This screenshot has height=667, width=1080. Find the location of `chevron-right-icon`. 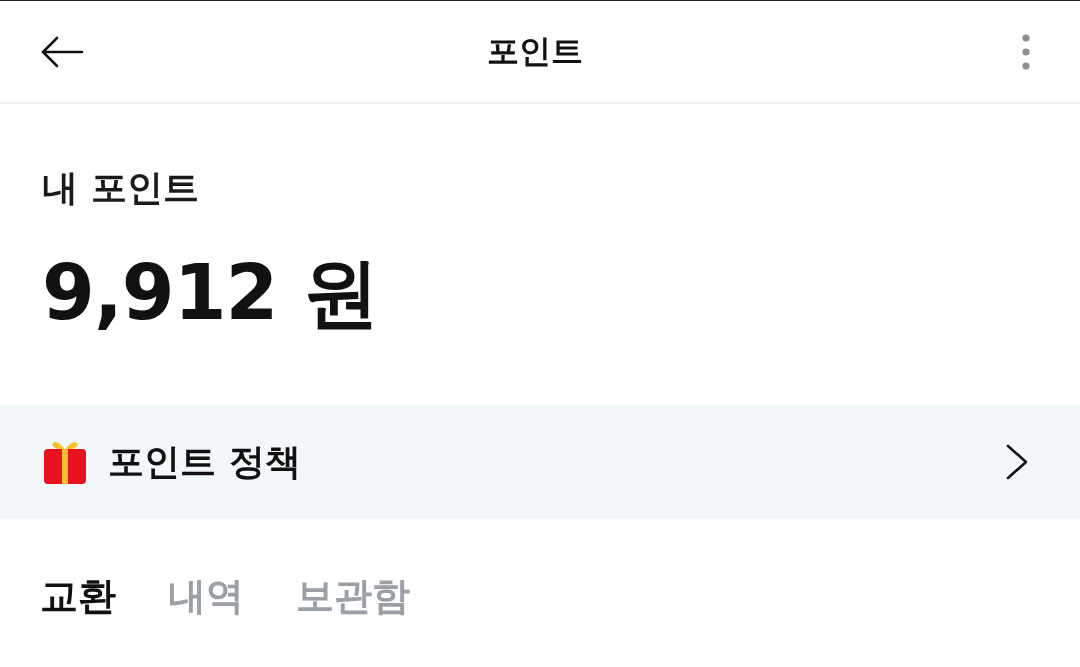

chevron-right-icon is located at coordinates (1017, 462).